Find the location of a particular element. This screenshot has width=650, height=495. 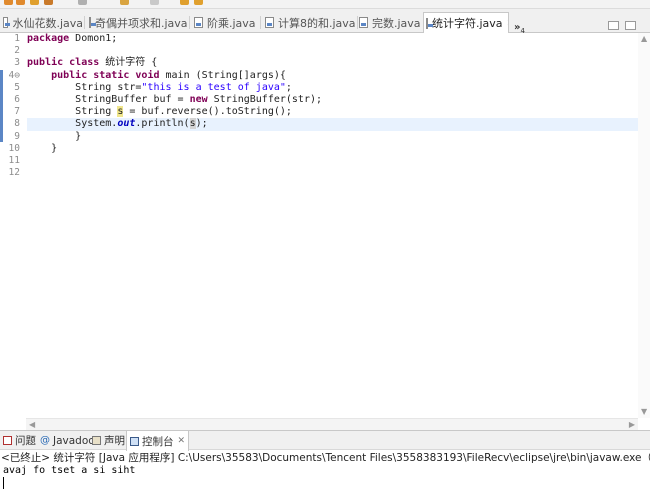

line-number: 8 is located at coordinates (17, 124).